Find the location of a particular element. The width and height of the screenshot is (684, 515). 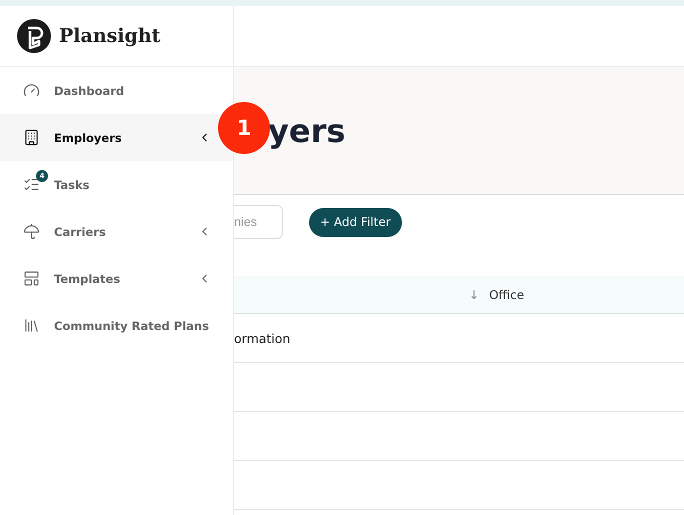

building-icon is located at coordinates (31, 137).